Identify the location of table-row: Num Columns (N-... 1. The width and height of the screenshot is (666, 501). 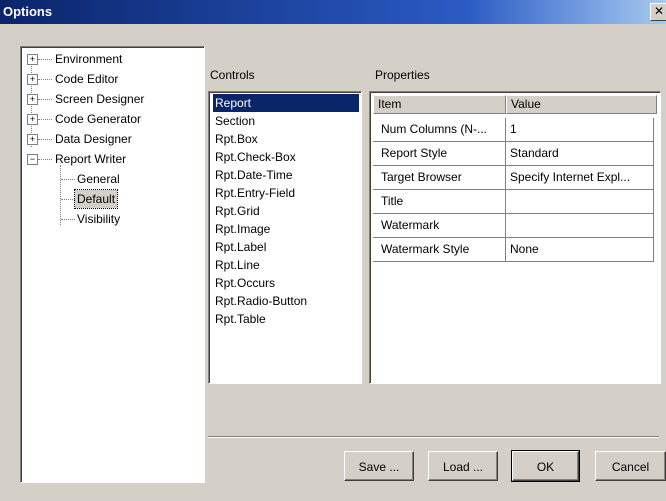
(515, 130).